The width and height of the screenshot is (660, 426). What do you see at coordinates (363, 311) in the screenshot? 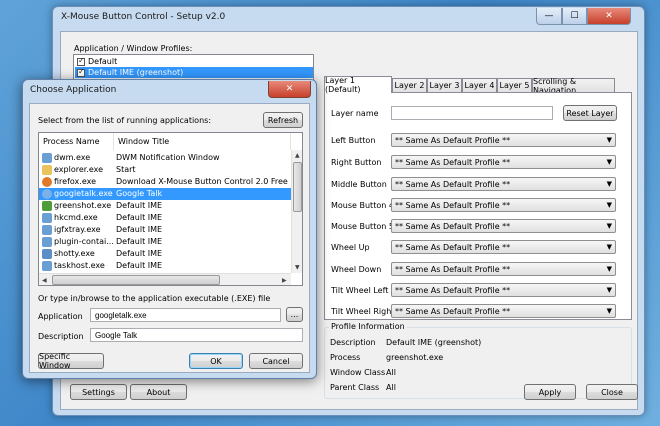
I see `mapping-label-tilt-wheel-right: Tilt Wheel Right` at bounding box center [363, 311].